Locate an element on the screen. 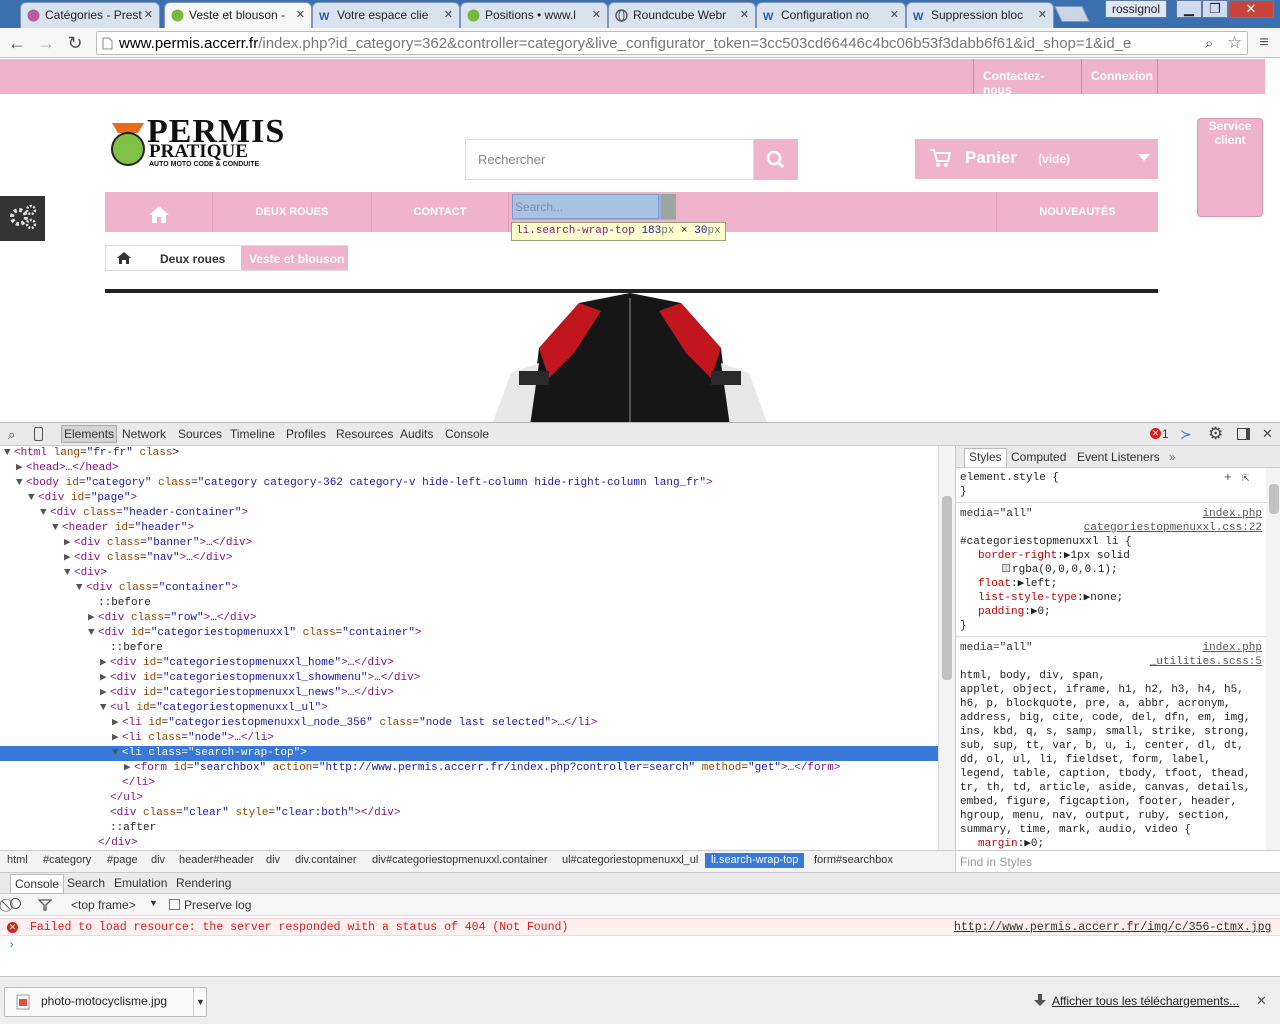 This screenshot has height=1024, width=1280. dom-node: ▼ <div id="page"> is located at coordinates (469, 498).